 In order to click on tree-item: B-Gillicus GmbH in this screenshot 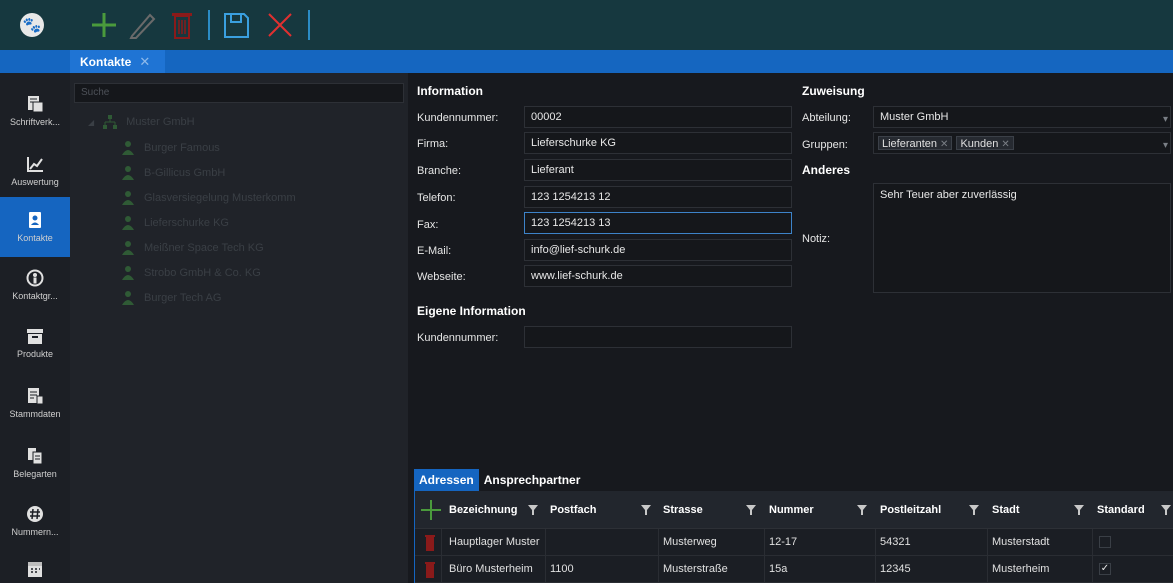, I will do `click(172, 173)`.